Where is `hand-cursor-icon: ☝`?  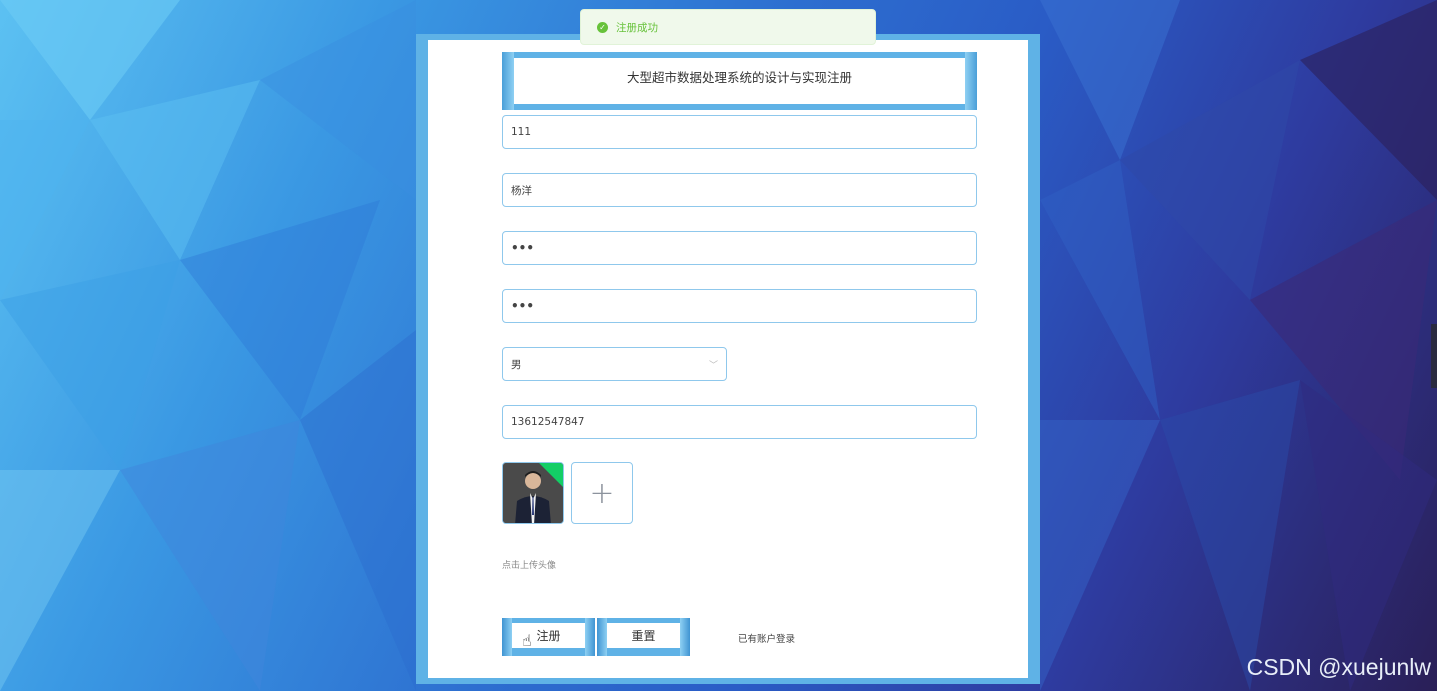 hand-cursor-icon: ☝ is located at coordinates (527, 640).